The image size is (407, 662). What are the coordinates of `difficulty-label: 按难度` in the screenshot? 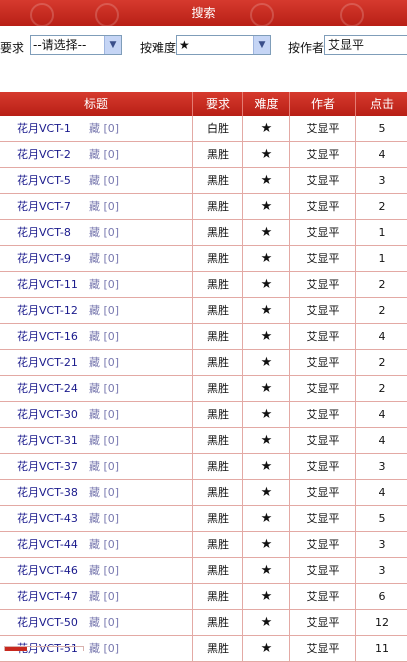 It's located at (158, 48).